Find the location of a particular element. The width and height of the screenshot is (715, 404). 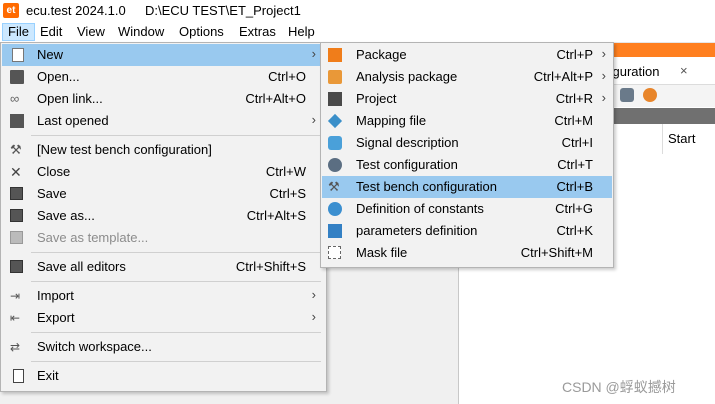

menu-item-label: Mapping file is located at coordinates (391, 120).